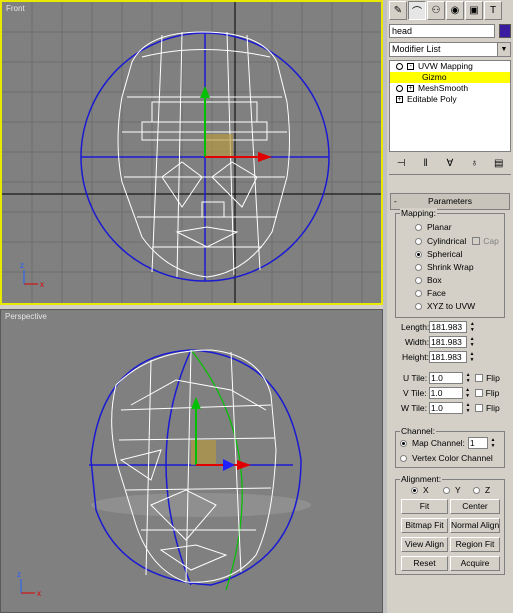 The width and height of the screenshot is (513, 613). What do you see at coordinates (430, 293) in the screenshot?
I see `radio-face: Face` at bounding box center [430, 293].